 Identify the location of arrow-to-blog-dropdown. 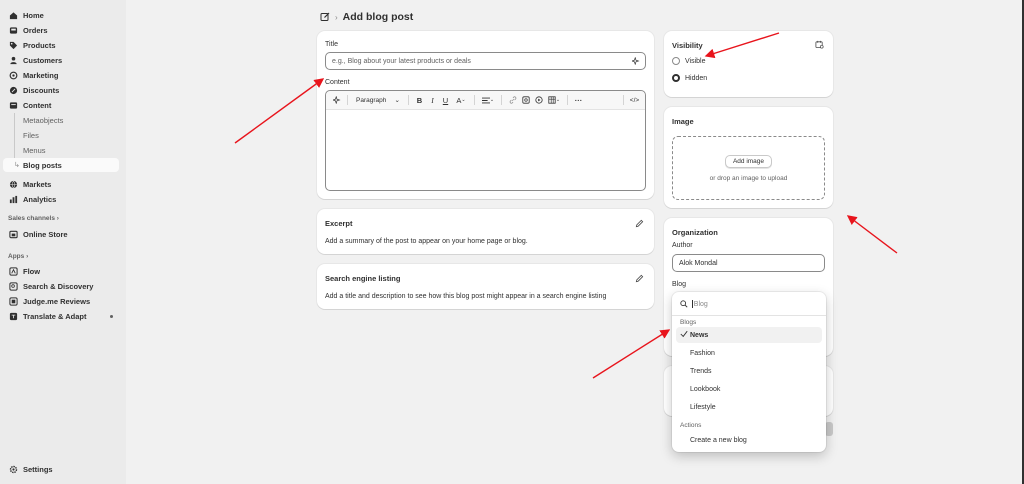
(631, 354).